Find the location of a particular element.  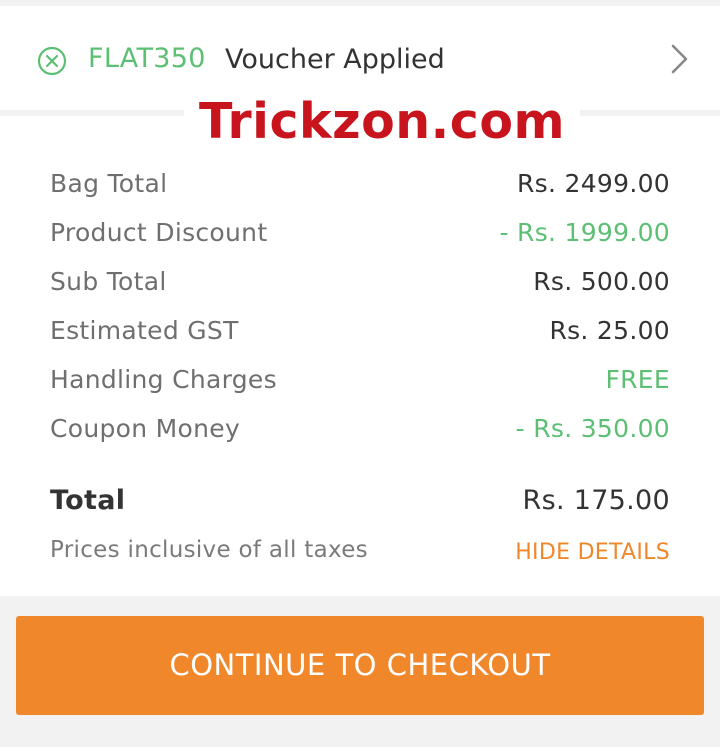

row-total: Total Rs. 175.00 is located at coordinates (360, 505).